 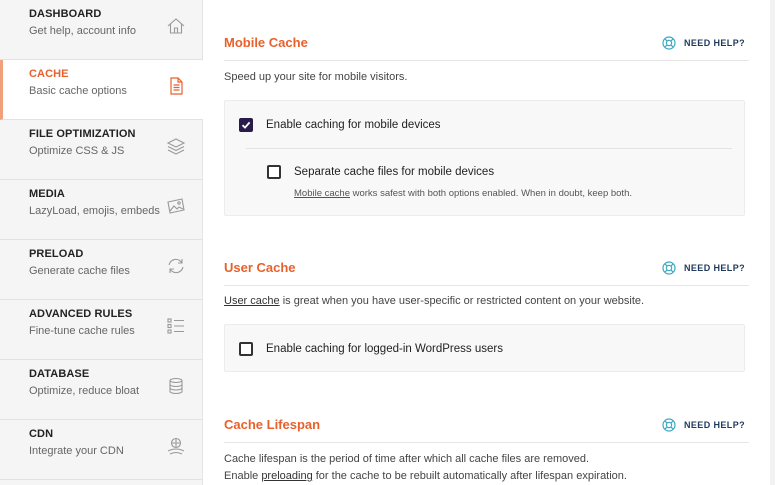 I want to click on image-icon, so click(x=176, y=206).